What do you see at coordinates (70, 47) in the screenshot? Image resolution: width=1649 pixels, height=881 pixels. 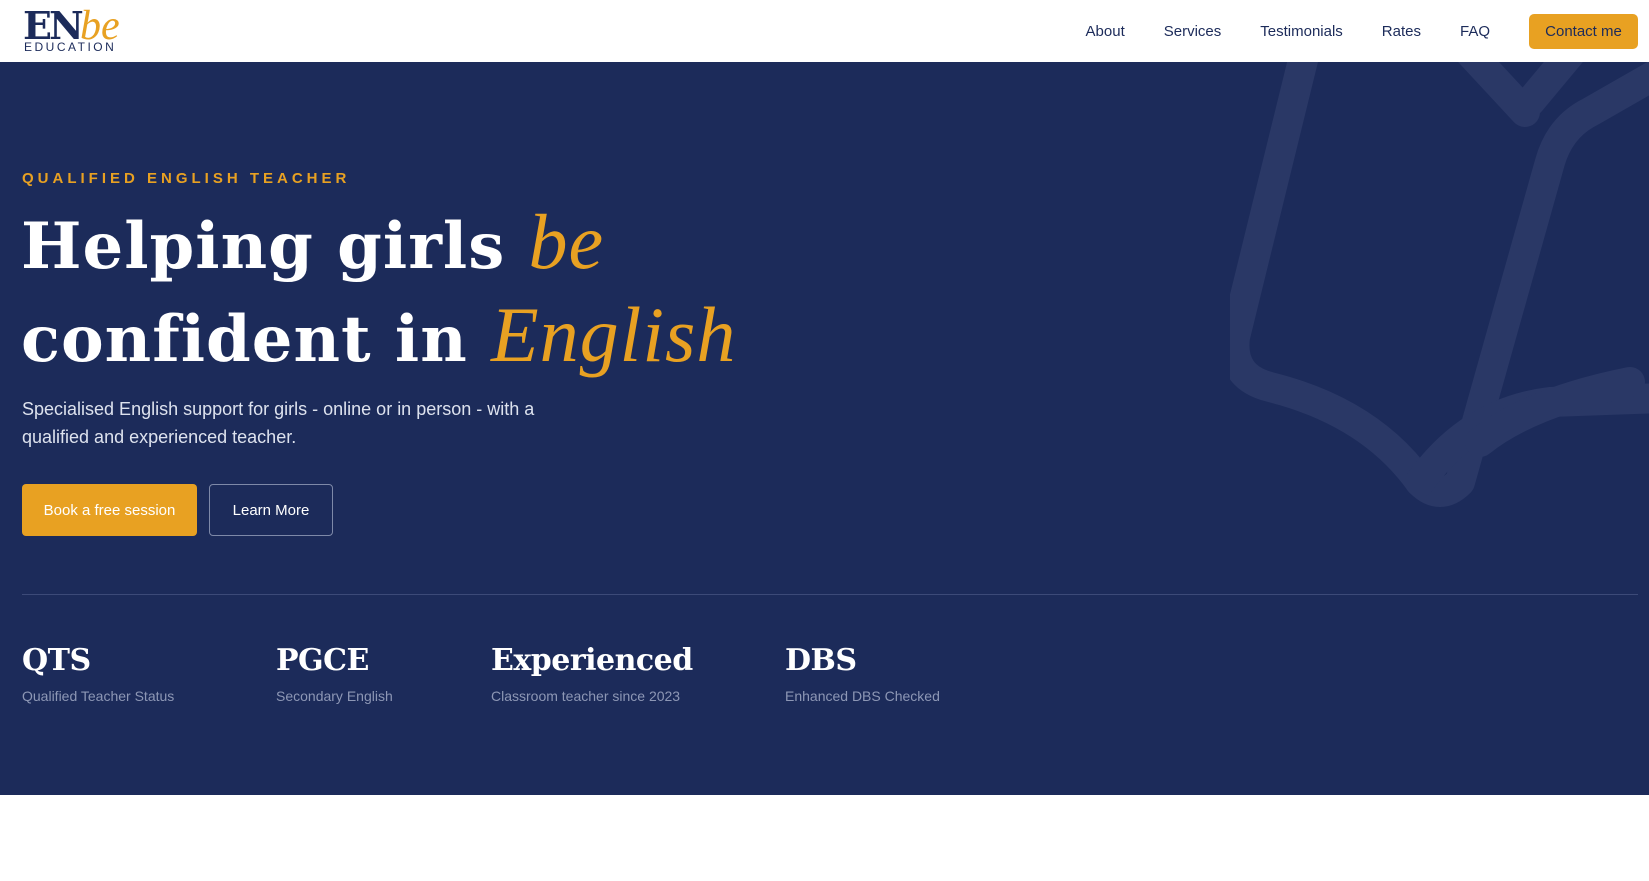 I see `logo-subtitle: EDUCATION` at bounding box center [70, 47].